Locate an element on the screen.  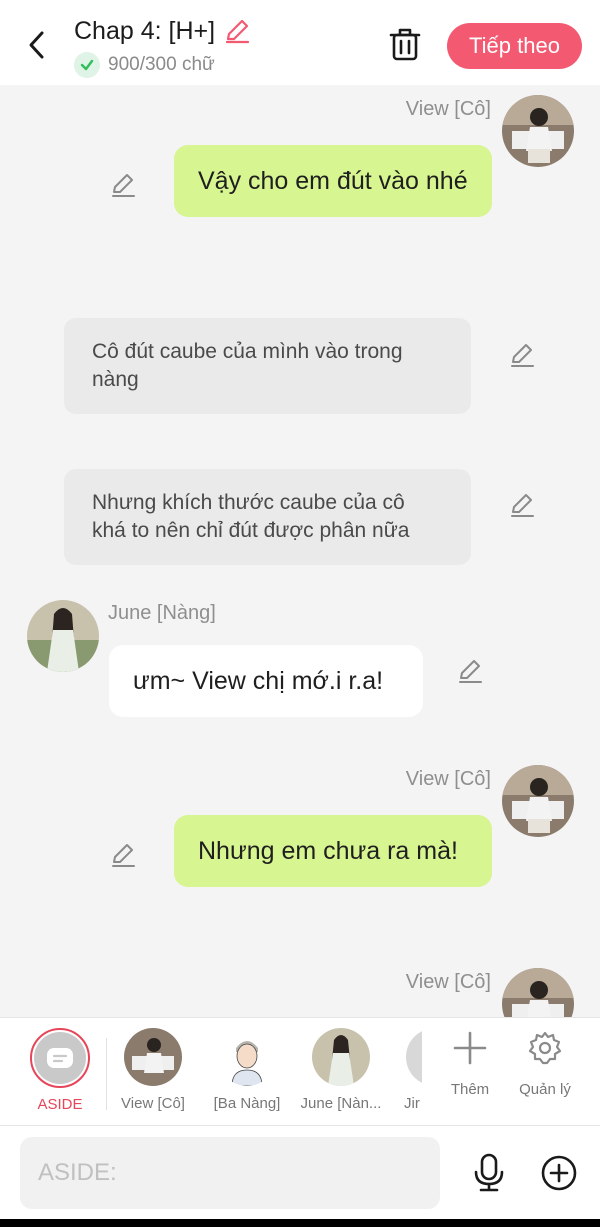
character-label: Jir is located at coordinates (412, 1103).